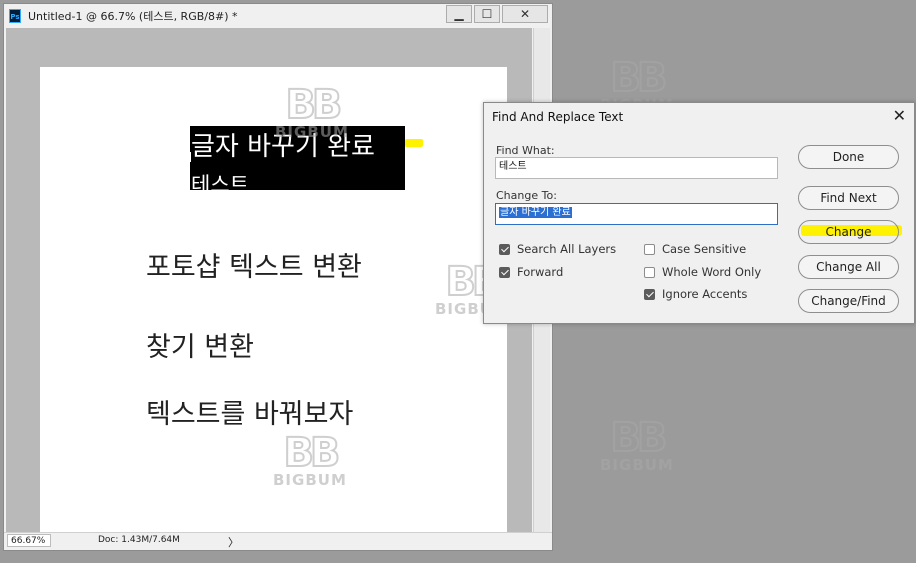 This screenshot has height=563, width=916. I want to click on ignore-accents-checkbox, so click(649, 294).